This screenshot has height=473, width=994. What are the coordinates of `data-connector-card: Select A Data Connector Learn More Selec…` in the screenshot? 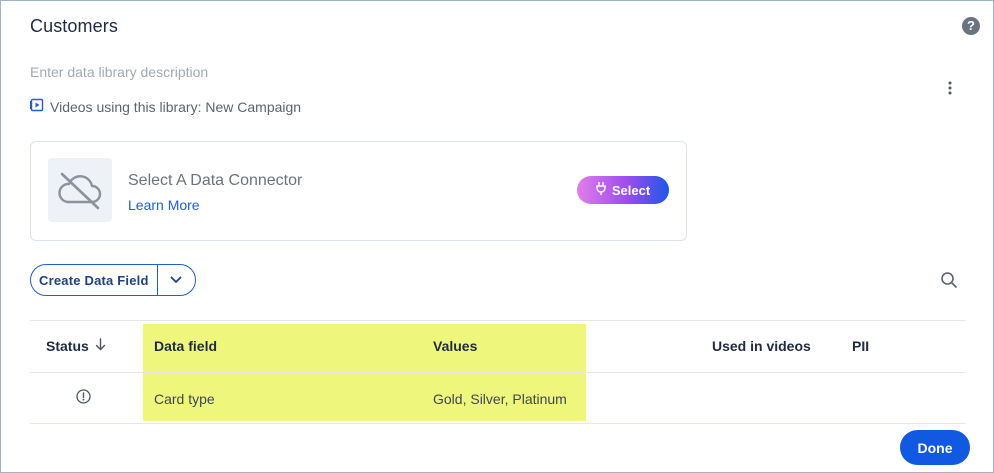 It's located at (358, 191).